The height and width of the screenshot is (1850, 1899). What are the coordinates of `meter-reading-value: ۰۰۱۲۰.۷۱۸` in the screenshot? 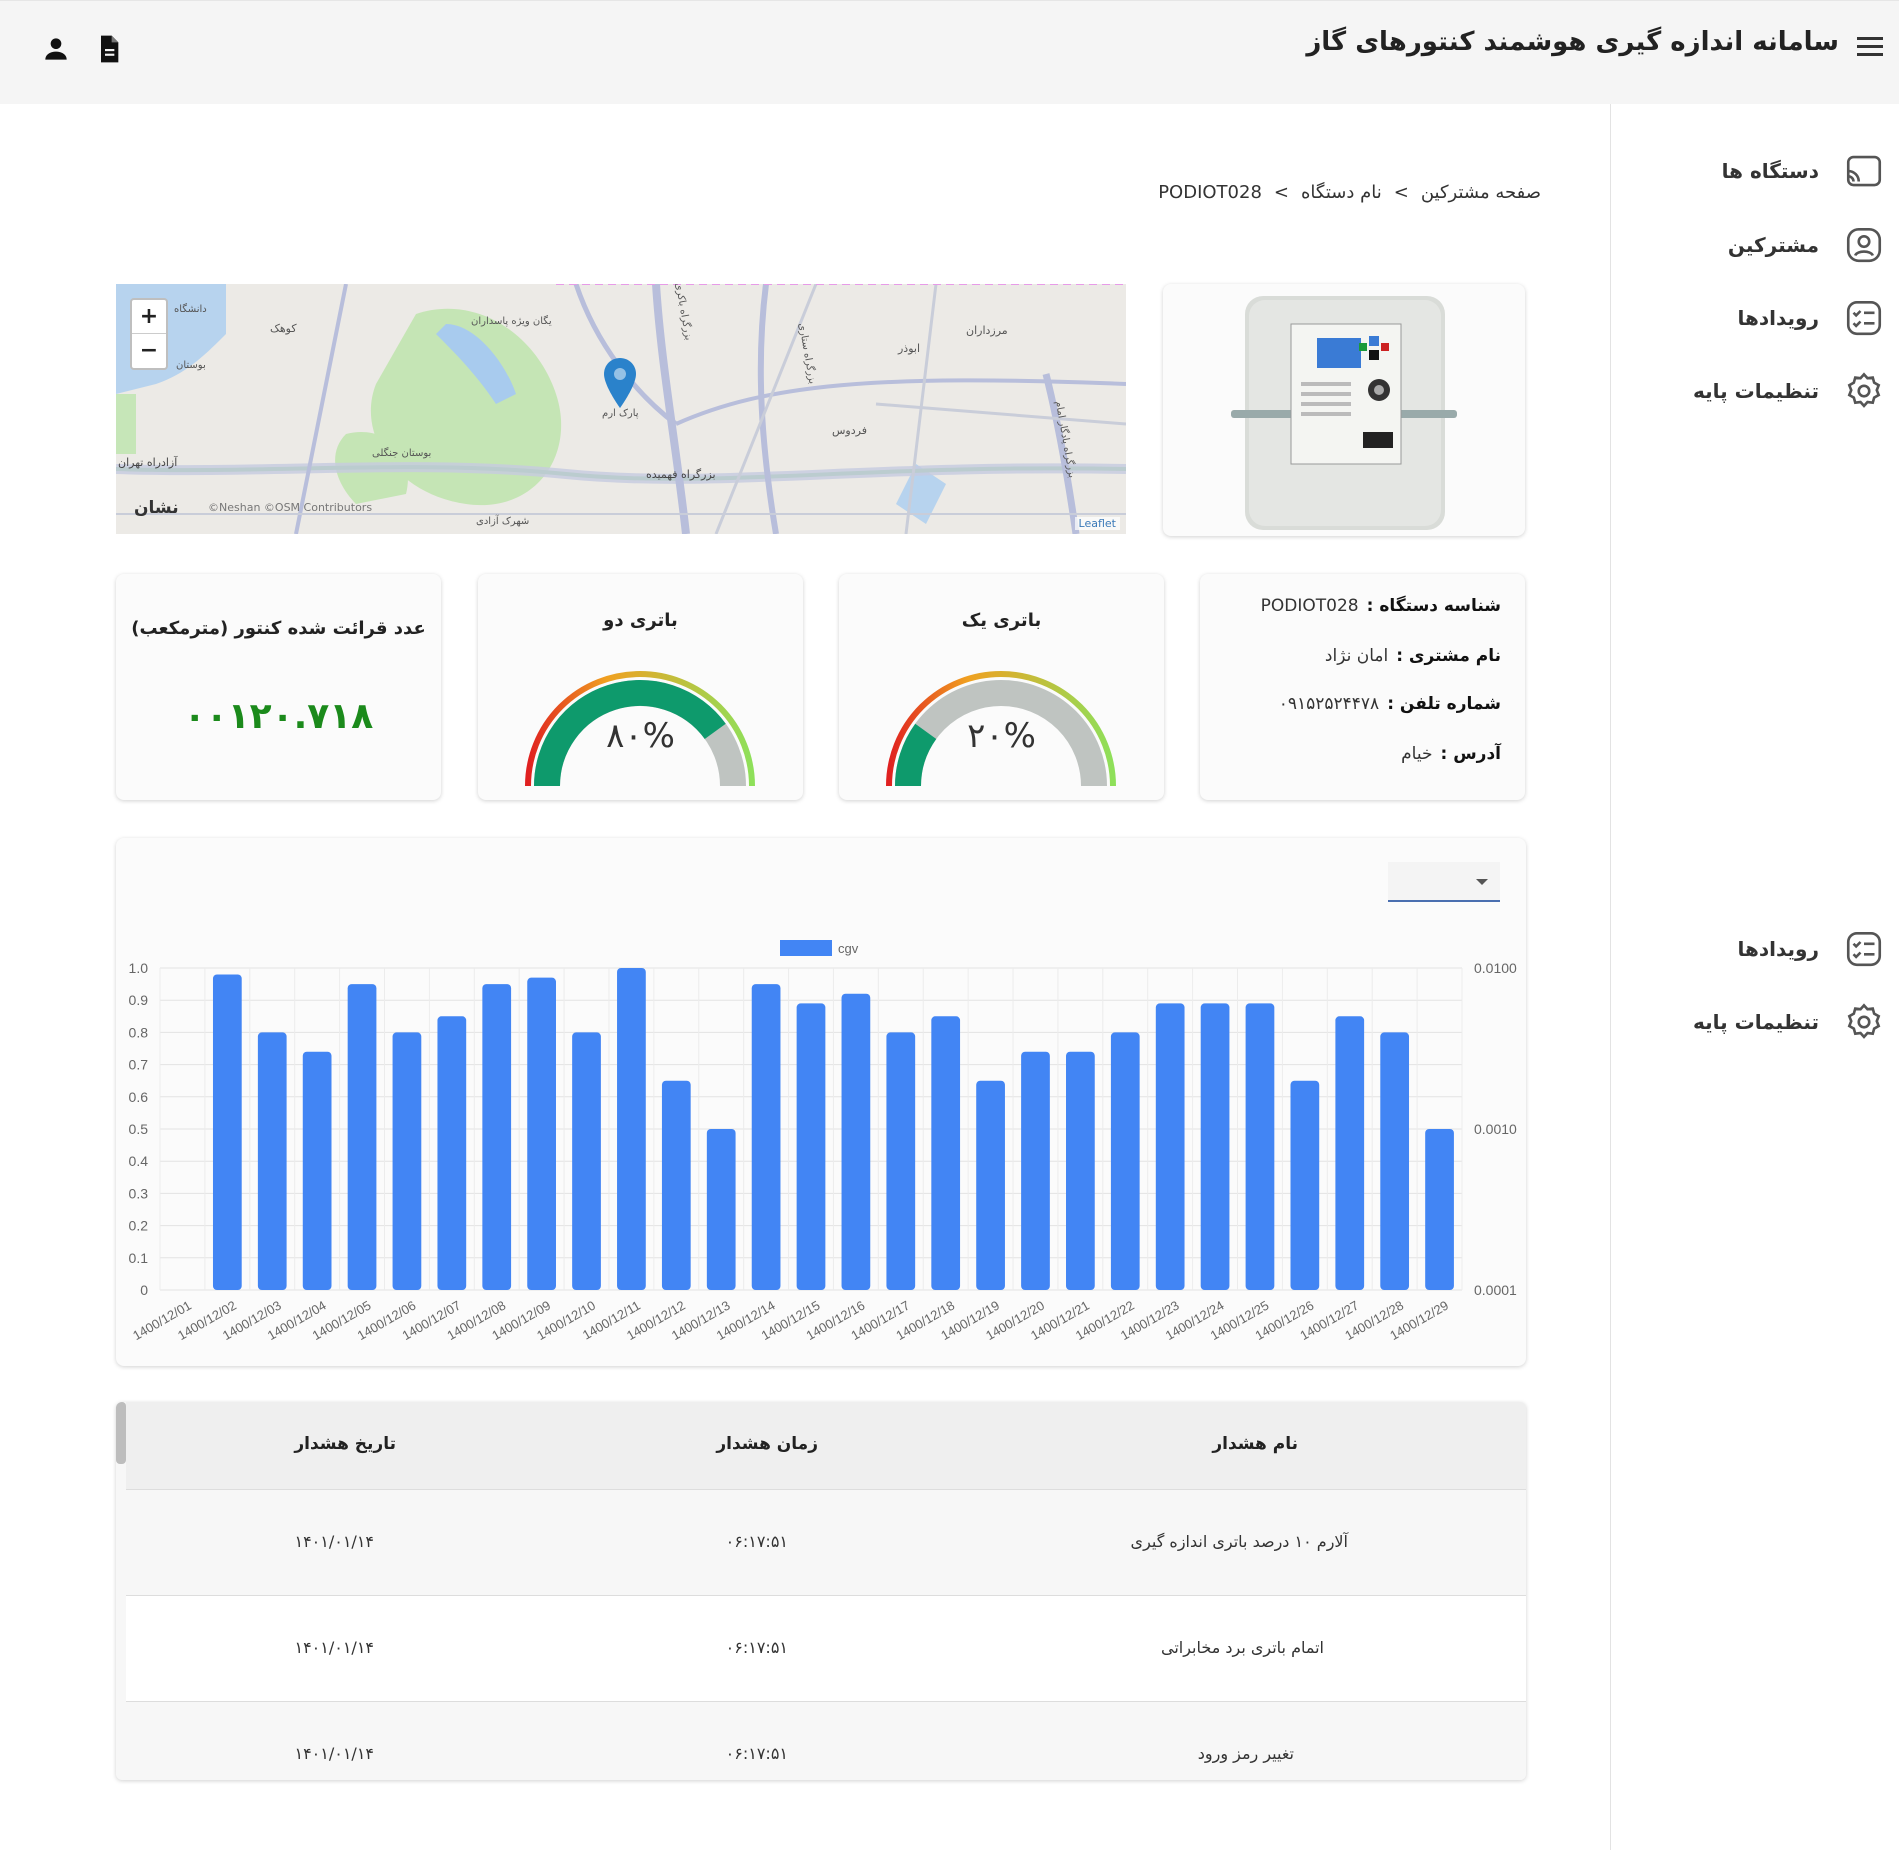 It's located at (278, 716).